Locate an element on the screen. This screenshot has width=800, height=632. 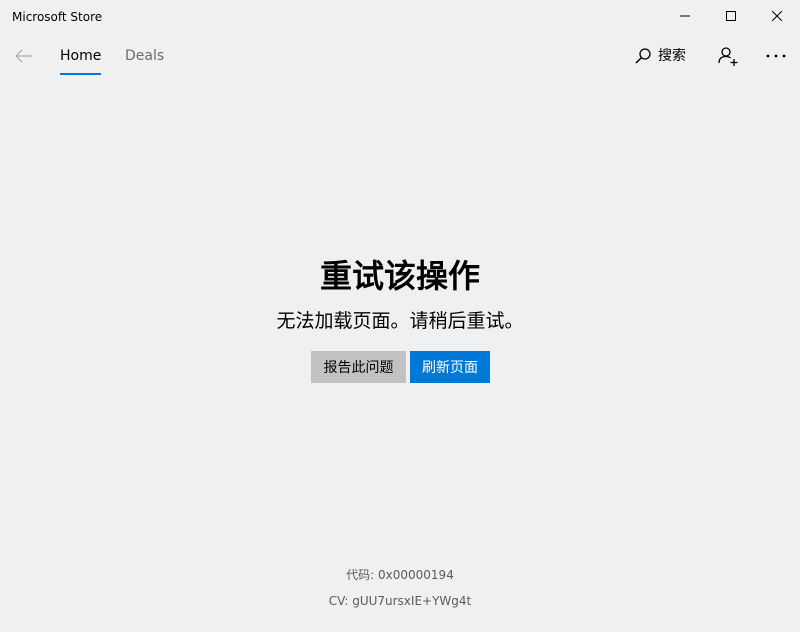
close-icon is located at coordinates (777, 16).